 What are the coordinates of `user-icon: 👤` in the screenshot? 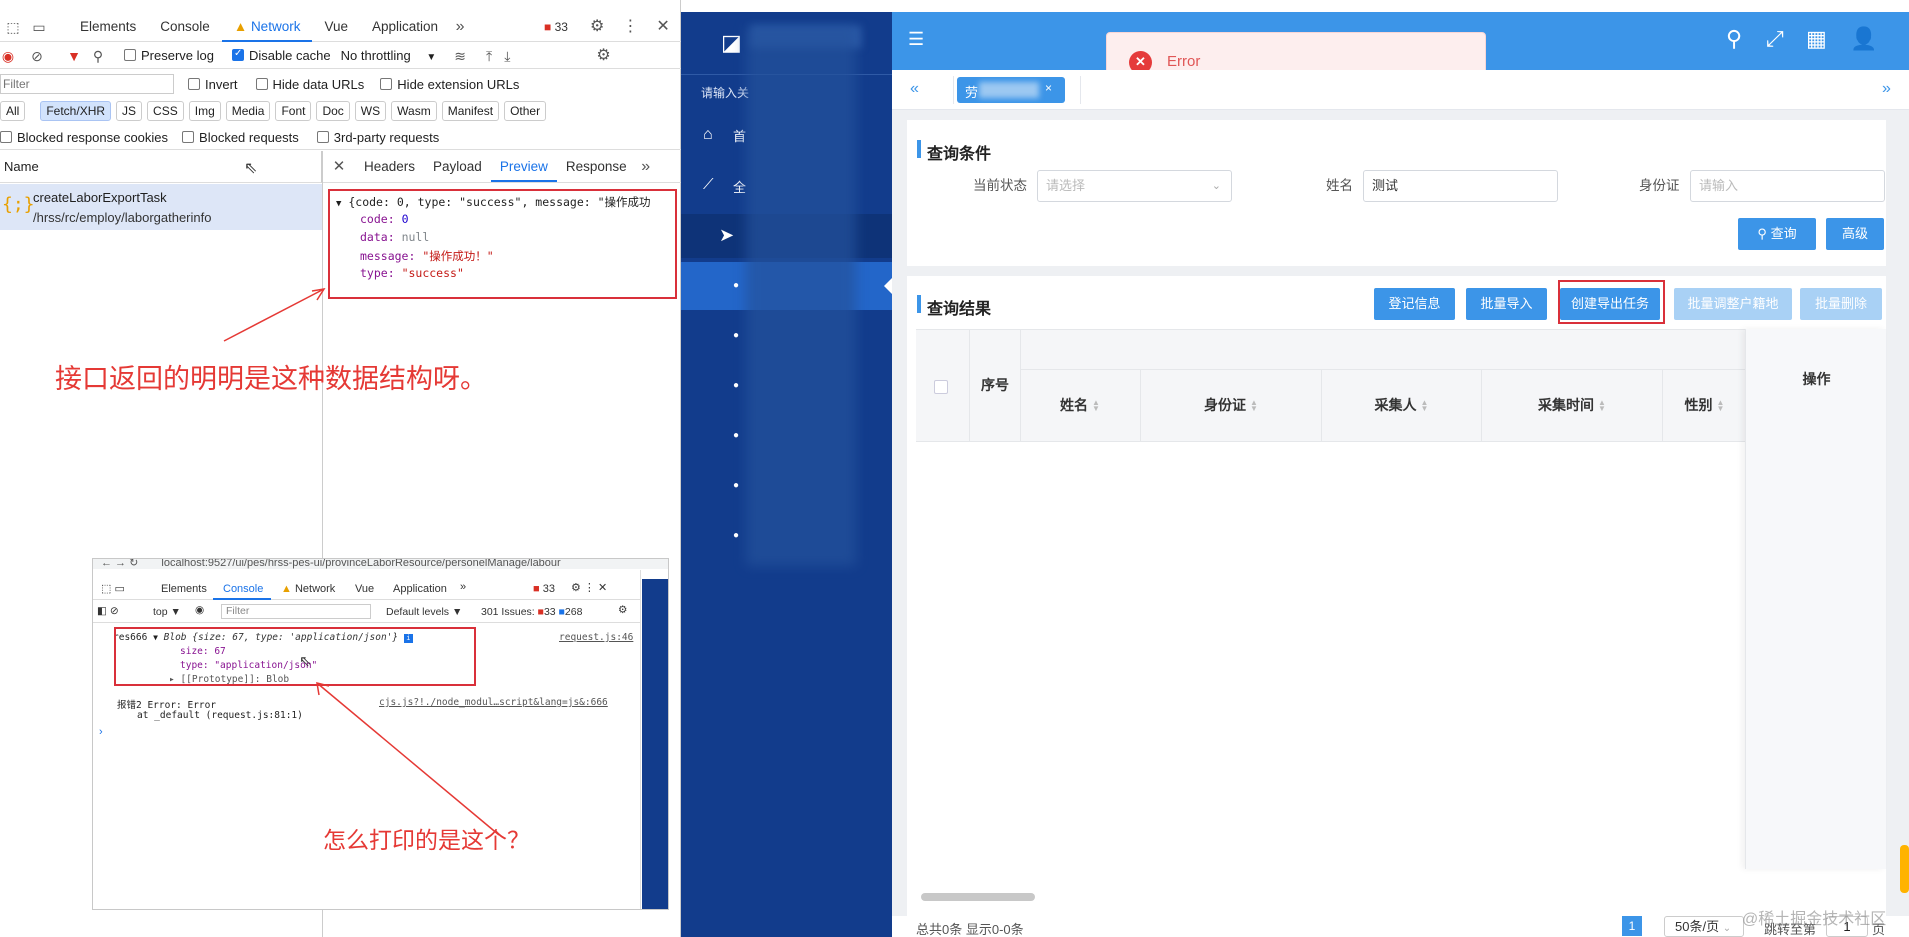 It's located at (1863, 39).